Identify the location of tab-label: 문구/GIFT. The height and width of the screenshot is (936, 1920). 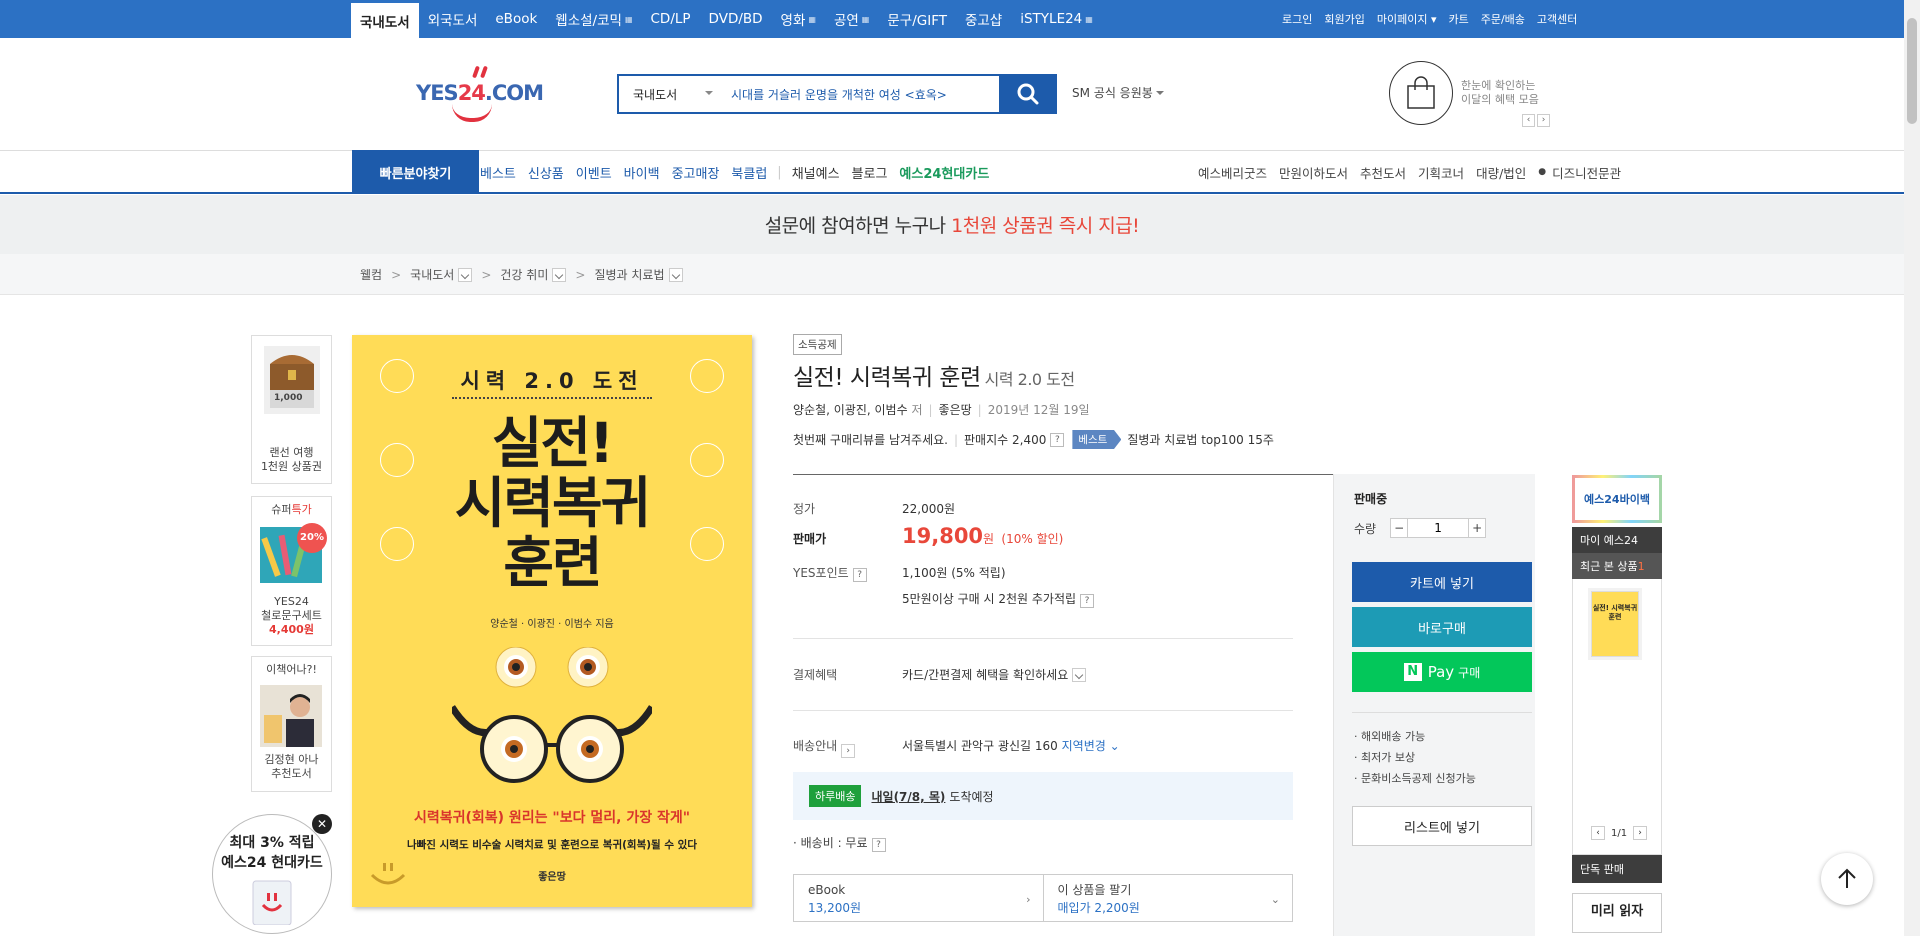
(917, 21).